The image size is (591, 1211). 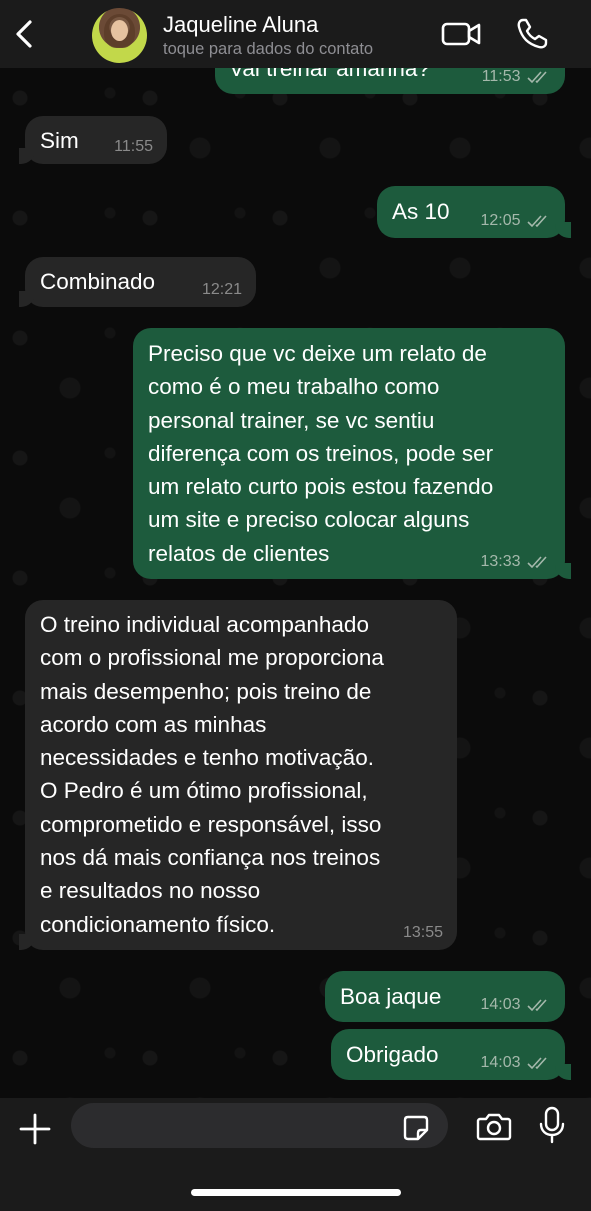 What do you see at coordinates (501, 76) in the screenshot?
I see `message-time: 11:53` at bounding box center [501, 76].